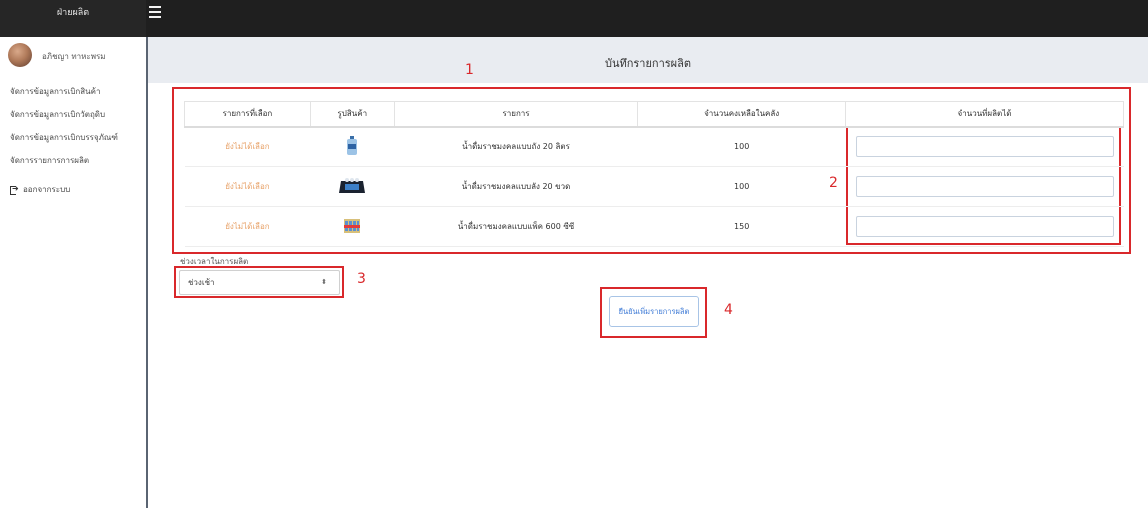 This screenshot has width=1148, height=508. What do you see at coordinates (516, 114) in the screenshot?
I see `col-item: รายการ` at bounding box center [516, 114].